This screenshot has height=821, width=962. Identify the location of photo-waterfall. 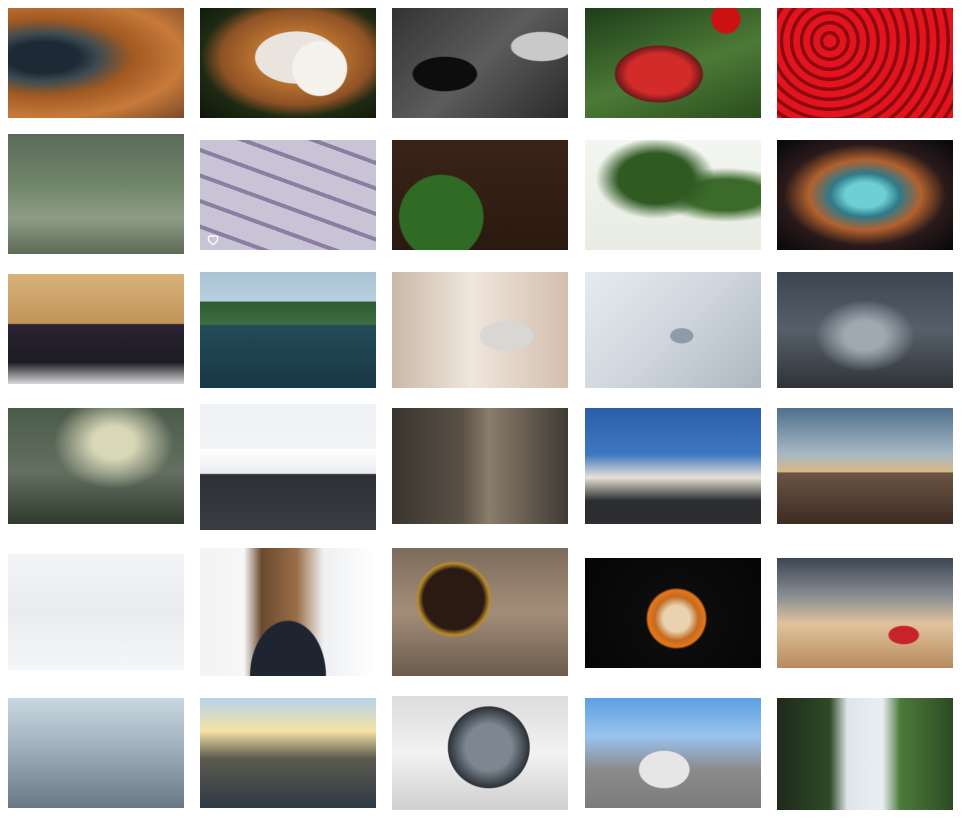
(865, 754).